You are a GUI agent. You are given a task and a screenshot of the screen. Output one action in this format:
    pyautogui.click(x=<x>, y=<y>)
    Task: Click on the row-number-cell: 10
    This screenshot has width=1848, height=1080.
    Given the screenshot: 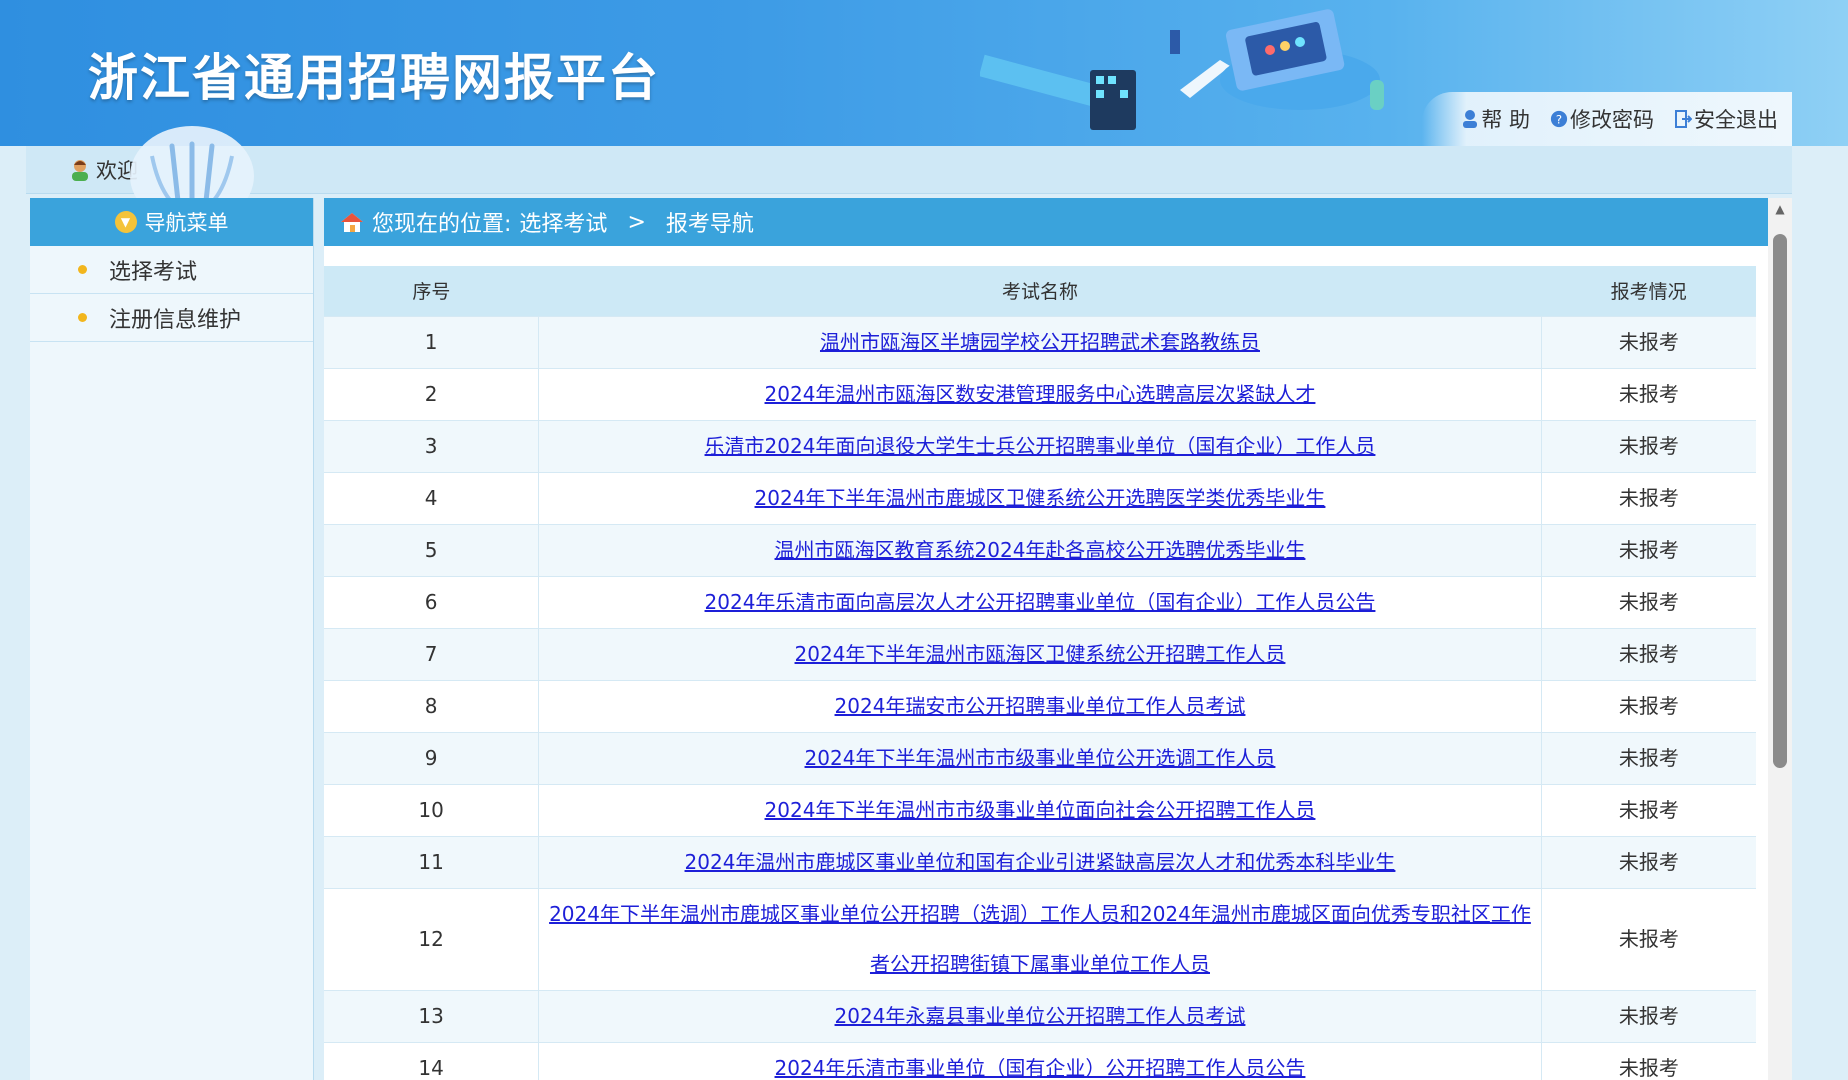 What is the action you would take?
    pyautogui.click(x=431, y=809)
    